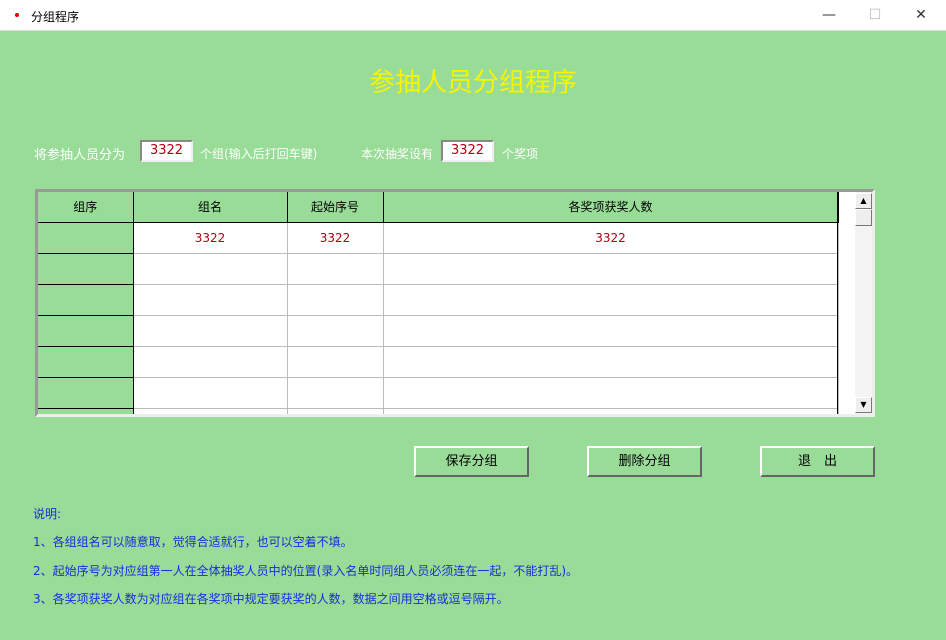 The height and width of the screenshot is (640, 946). I want to click on exit-button: 退 出, so click(817, 461).